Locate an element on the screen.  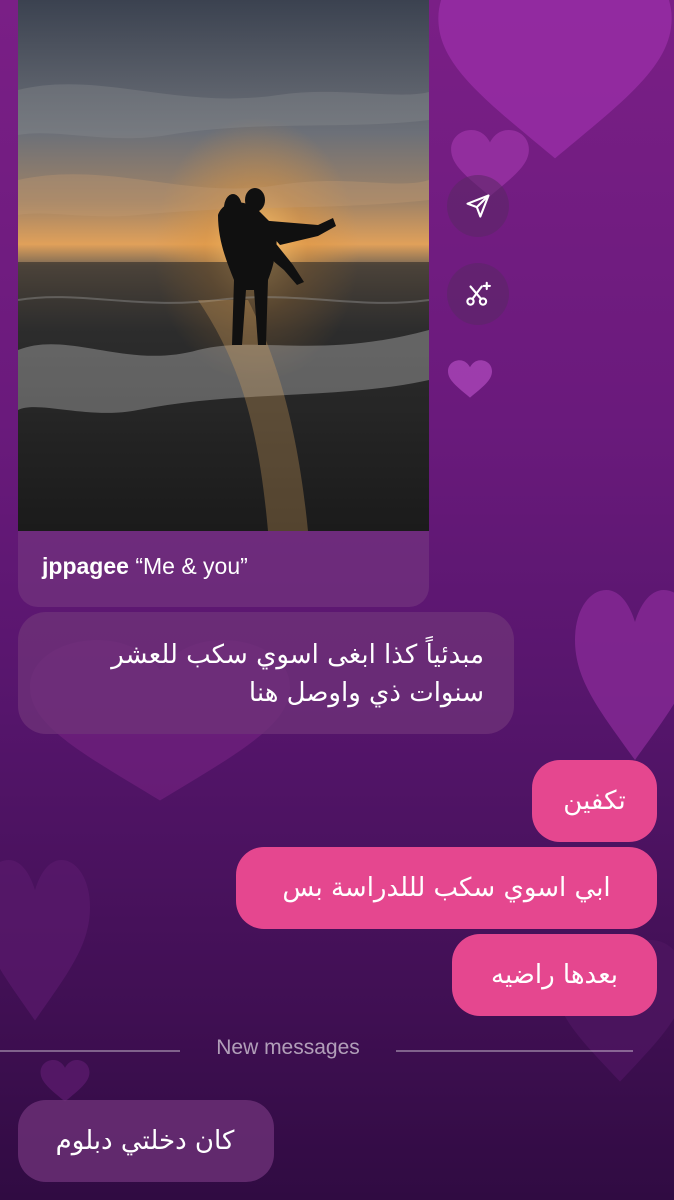
message-text: بعدها راضيه is located at coordinates (554, 975).